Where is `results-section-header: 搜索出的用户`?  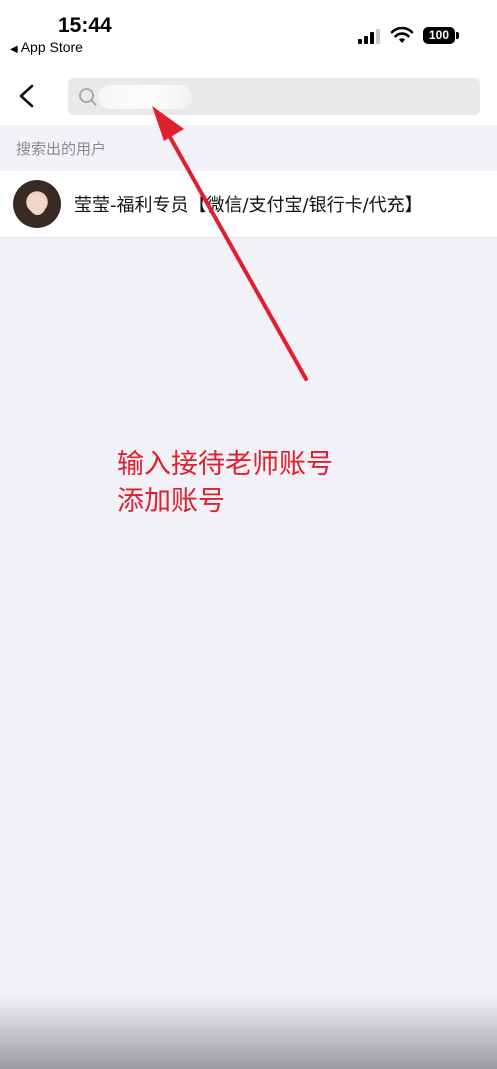
results-section-header: 搜索出的用户 is located at coordinates (248, 148).